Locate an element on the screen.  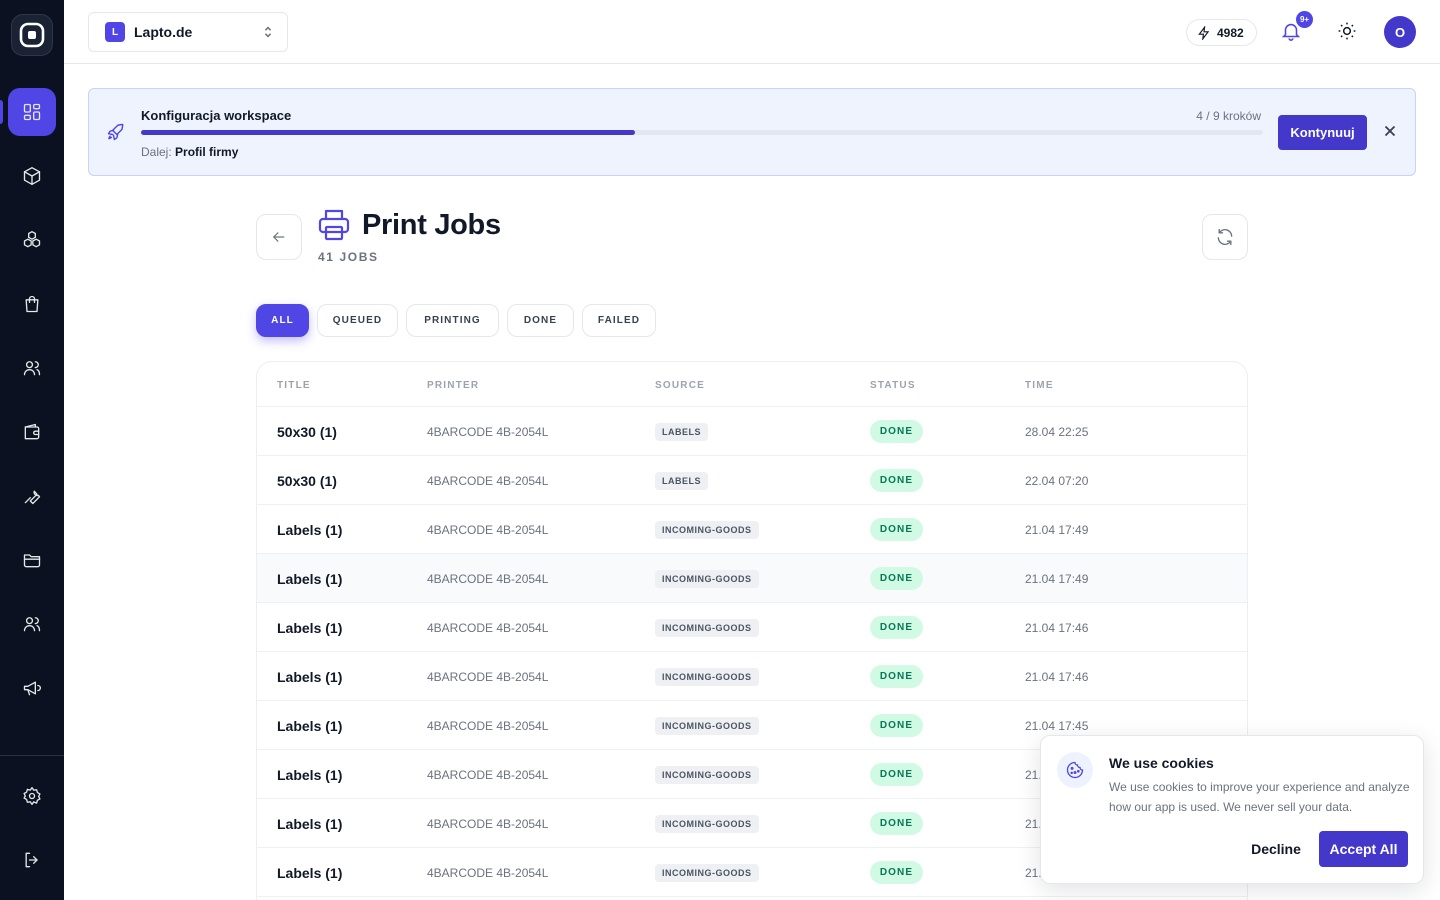
boxes-icon is located at coordinates (32, 239).